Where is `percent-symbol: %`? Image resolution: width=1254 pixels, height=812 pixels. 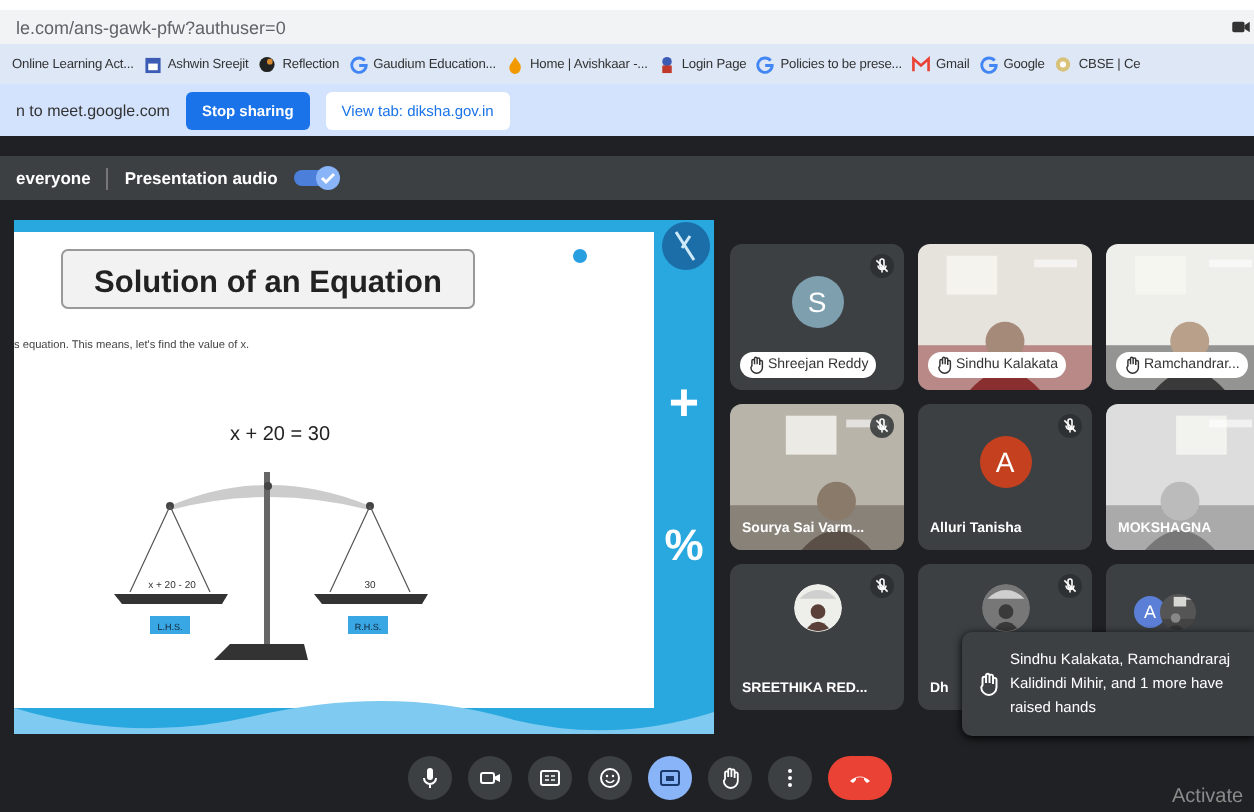 percent-symbol: % is located at coordinates (684, 545).